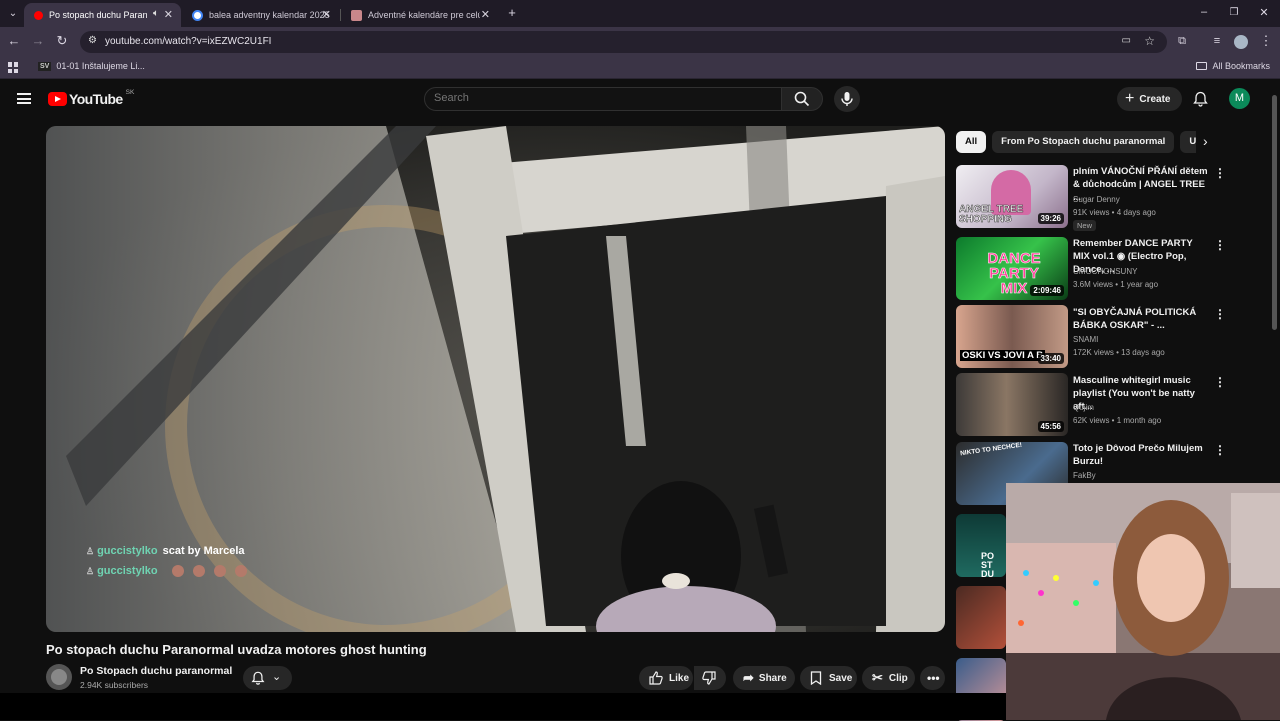  I want to click on all-bookmarks-button: All Bookmarks, so click(1233, 66).